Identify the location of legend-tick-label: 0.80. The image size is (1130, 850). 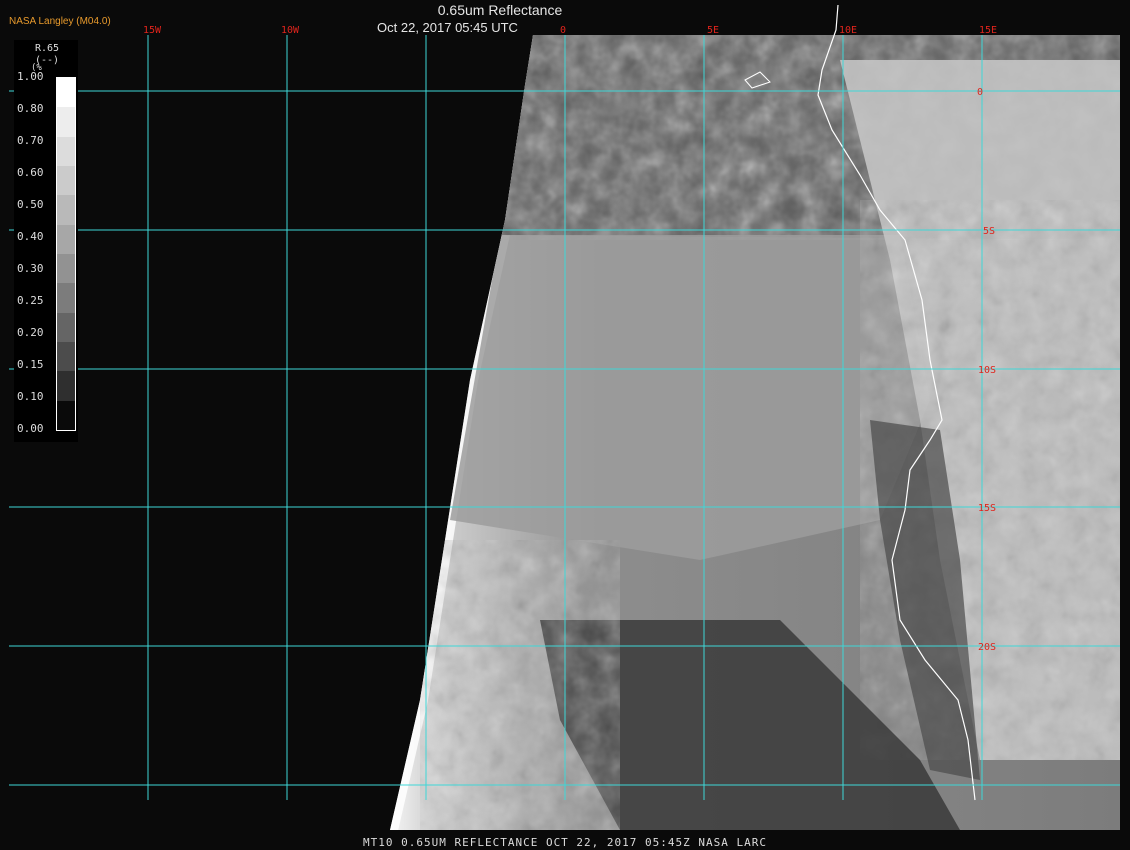
(30, 108).